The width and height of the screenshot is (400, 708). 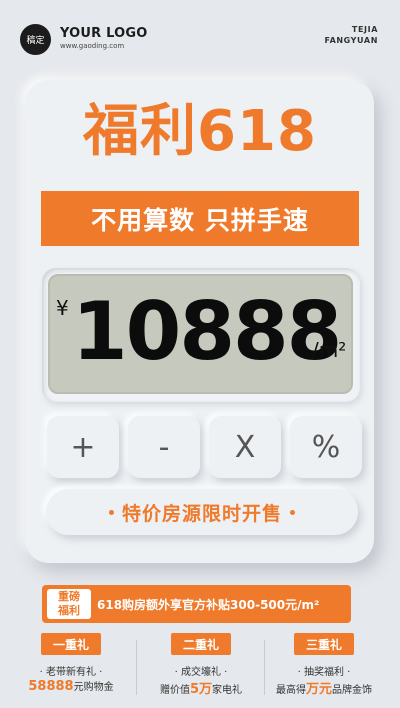 What do you see at coordinates (69, 610) in the screenshot?
I see `promo-tag-line-2: 福利` at bounding box center [69, 610].